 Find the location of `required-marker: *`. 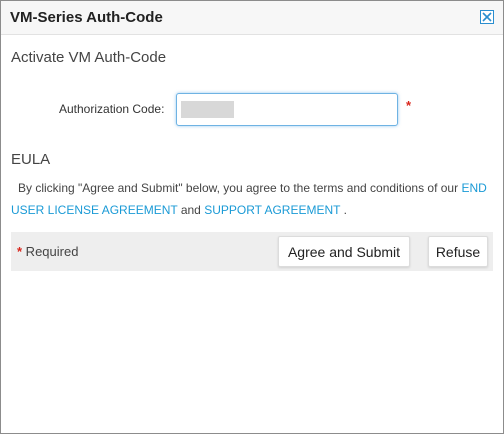

required-marker: * is located at coordinates (409, 105).